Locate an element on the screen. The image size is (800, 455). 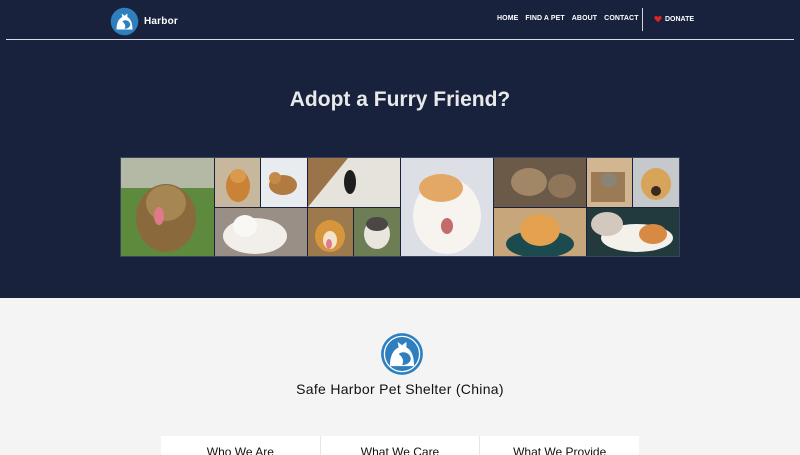
hero-title: Adopt a Furry Friend? is located at coordinates (400, 99).